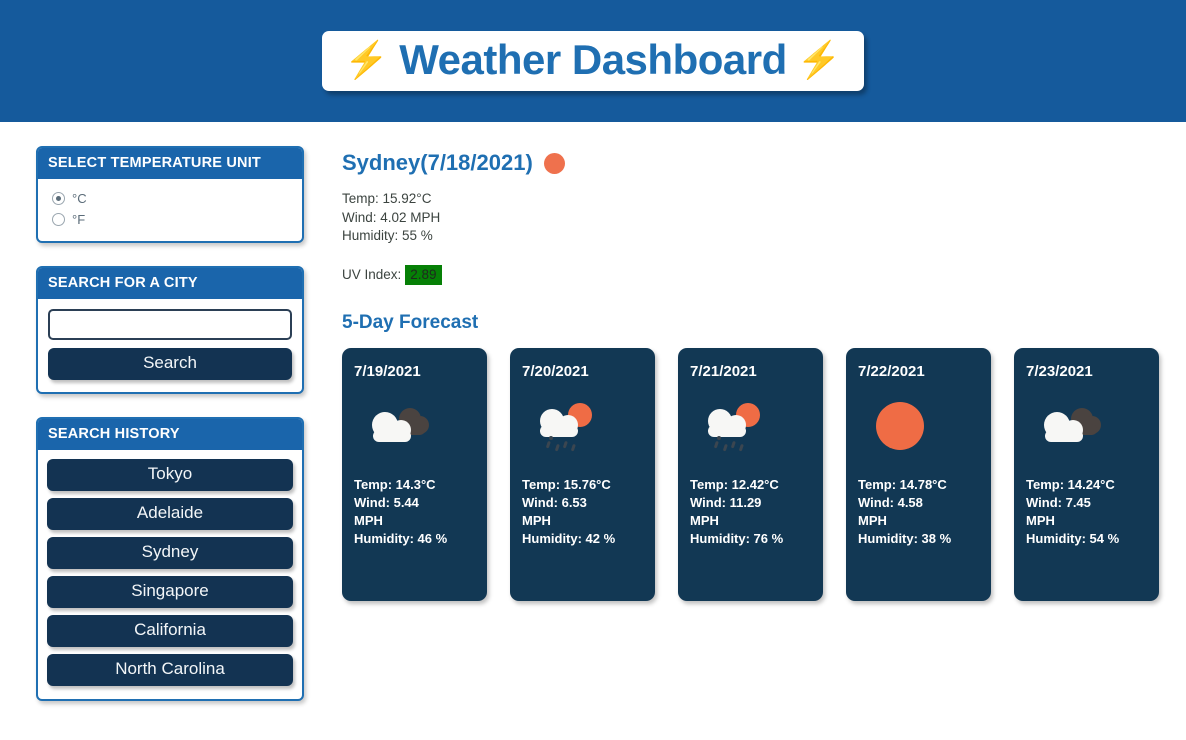 Image resolution: width=1186 pixels, height=740 pixels. I want to click on radio-celsius: °C, so click(172, 198).